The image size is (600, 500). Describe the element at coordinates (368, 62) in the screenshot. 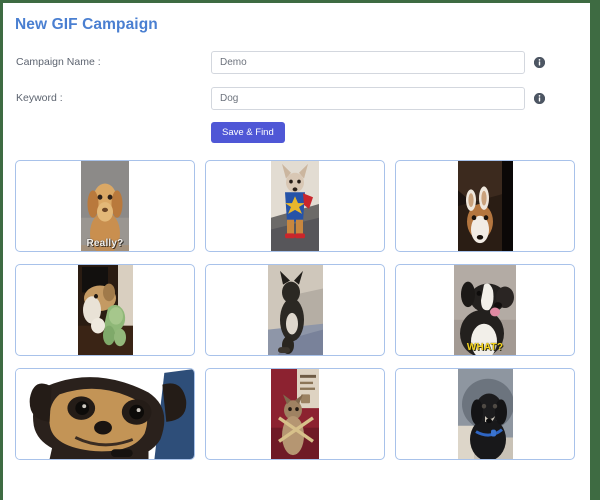

I see `campaign-name-input` at that location.